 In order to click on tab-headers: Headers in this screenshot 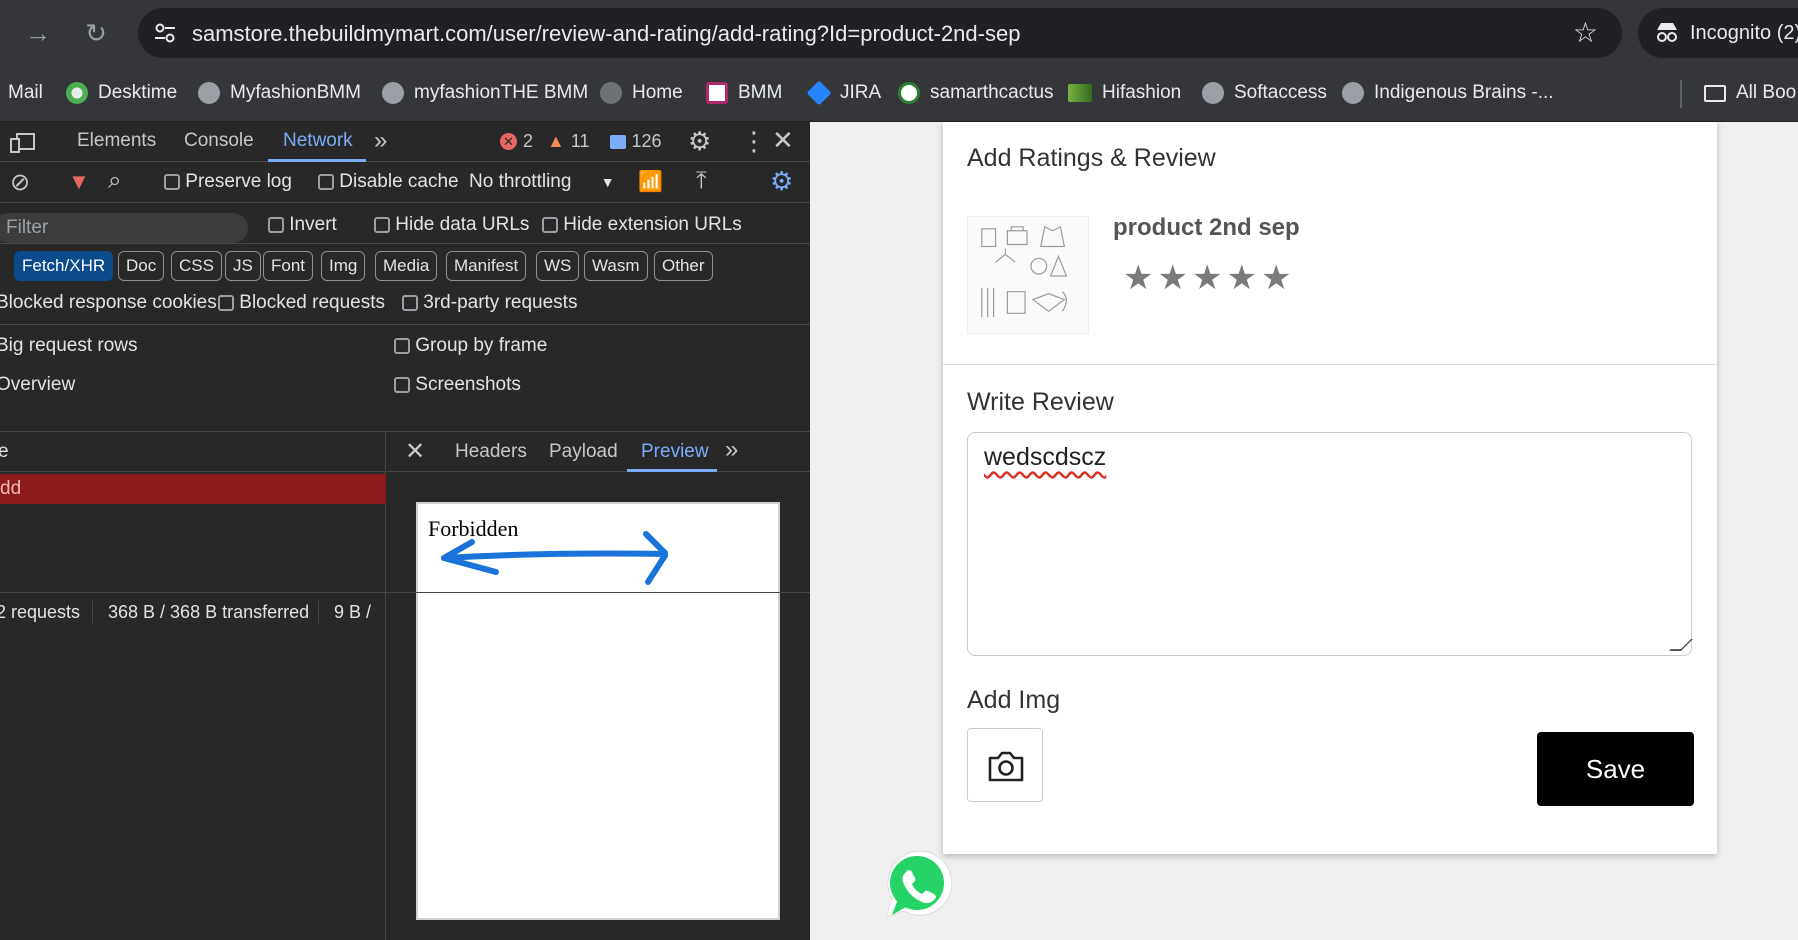, I will do `click(491, 452)`.